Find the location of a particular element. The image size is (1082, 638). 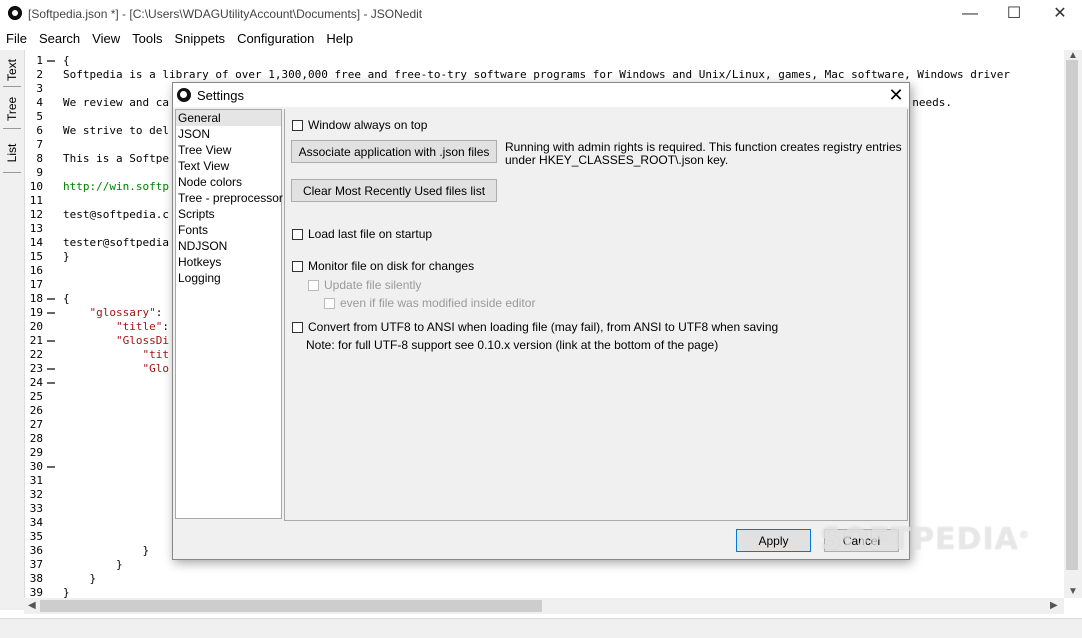

tab-tree-label: Tree is located at coordinates (12, 108).